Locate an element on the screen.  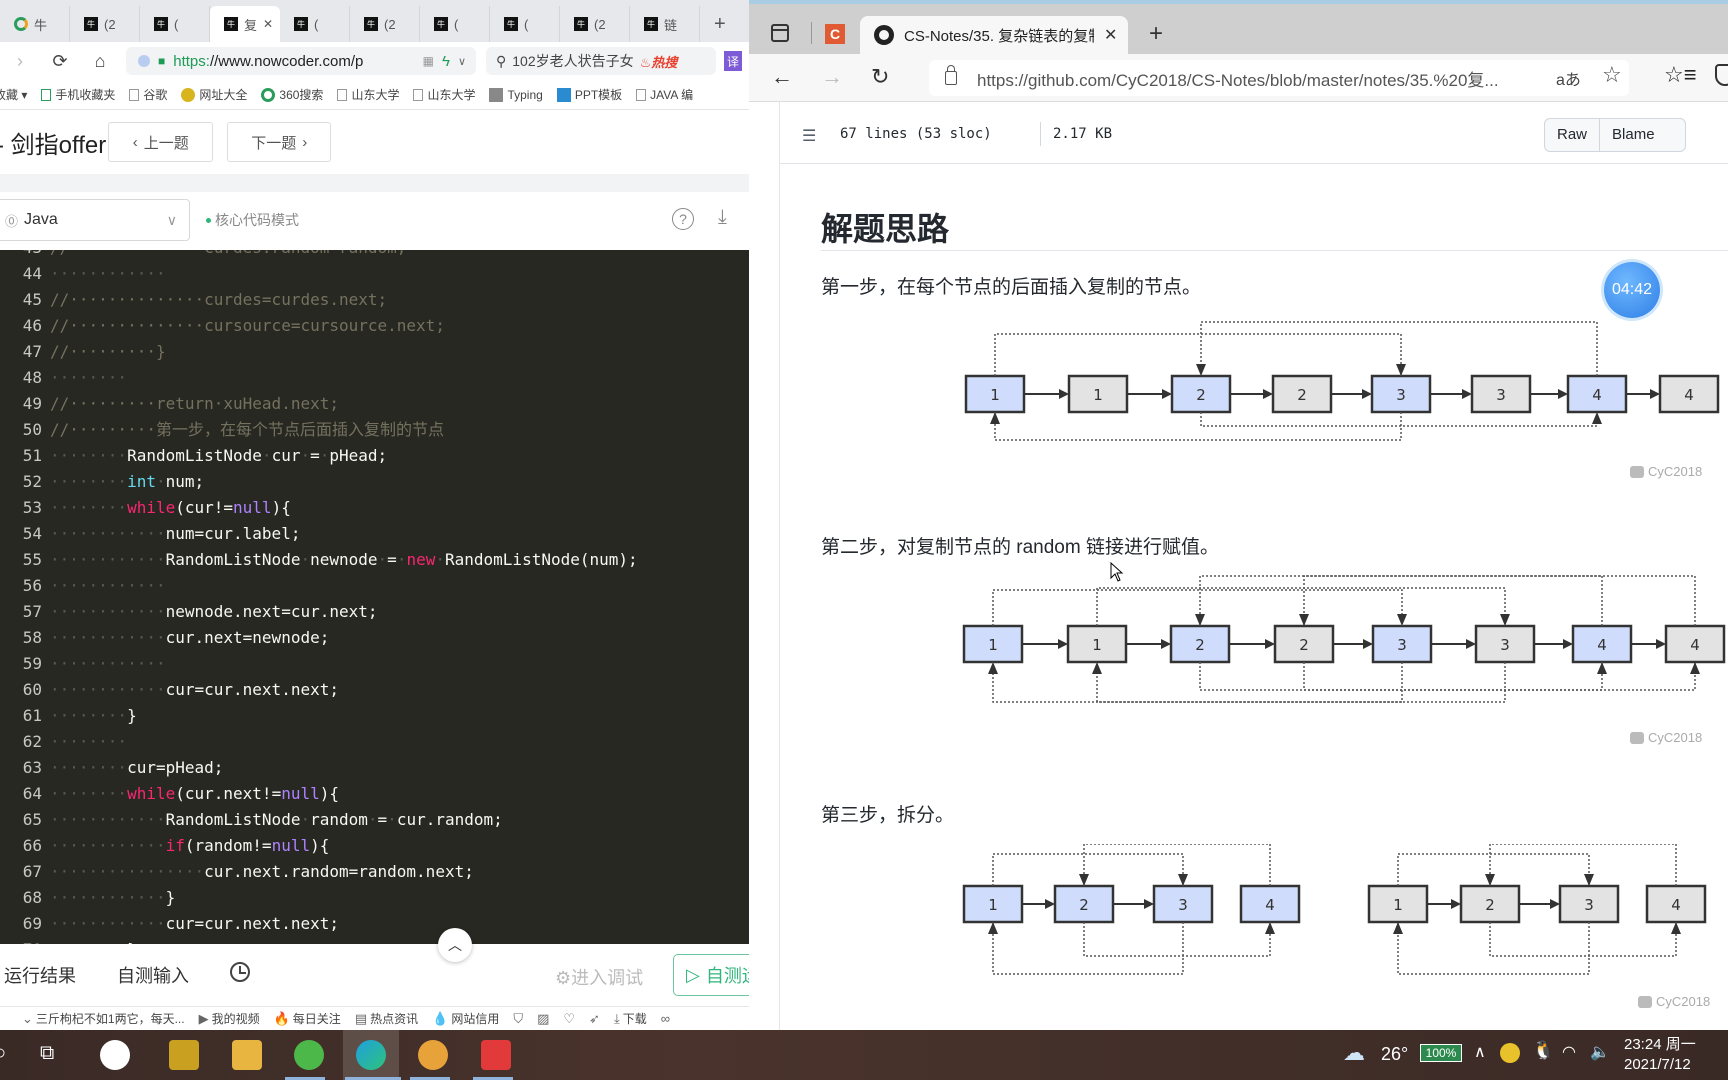
code-line: 45 //··············curdes=curdes.next; is located at coordinates (193, 300).